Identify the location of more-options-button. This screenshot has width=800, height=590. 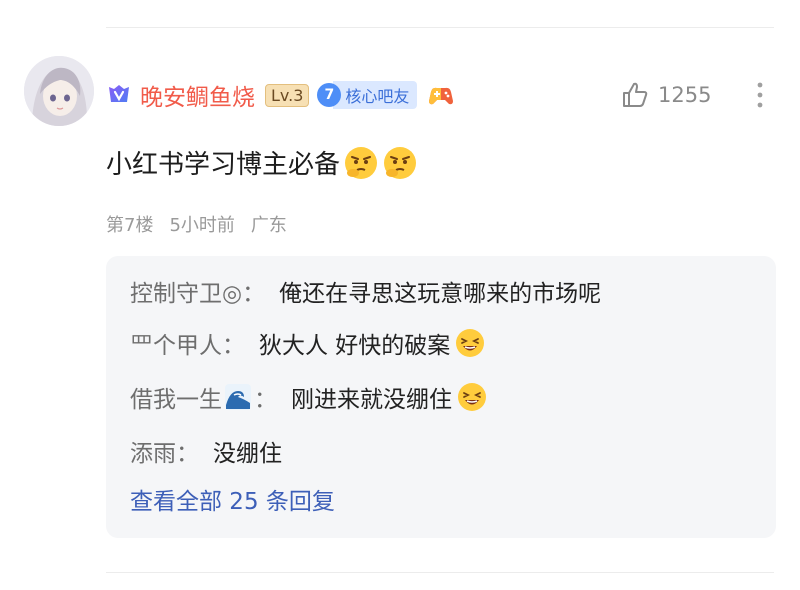
(760, 95).